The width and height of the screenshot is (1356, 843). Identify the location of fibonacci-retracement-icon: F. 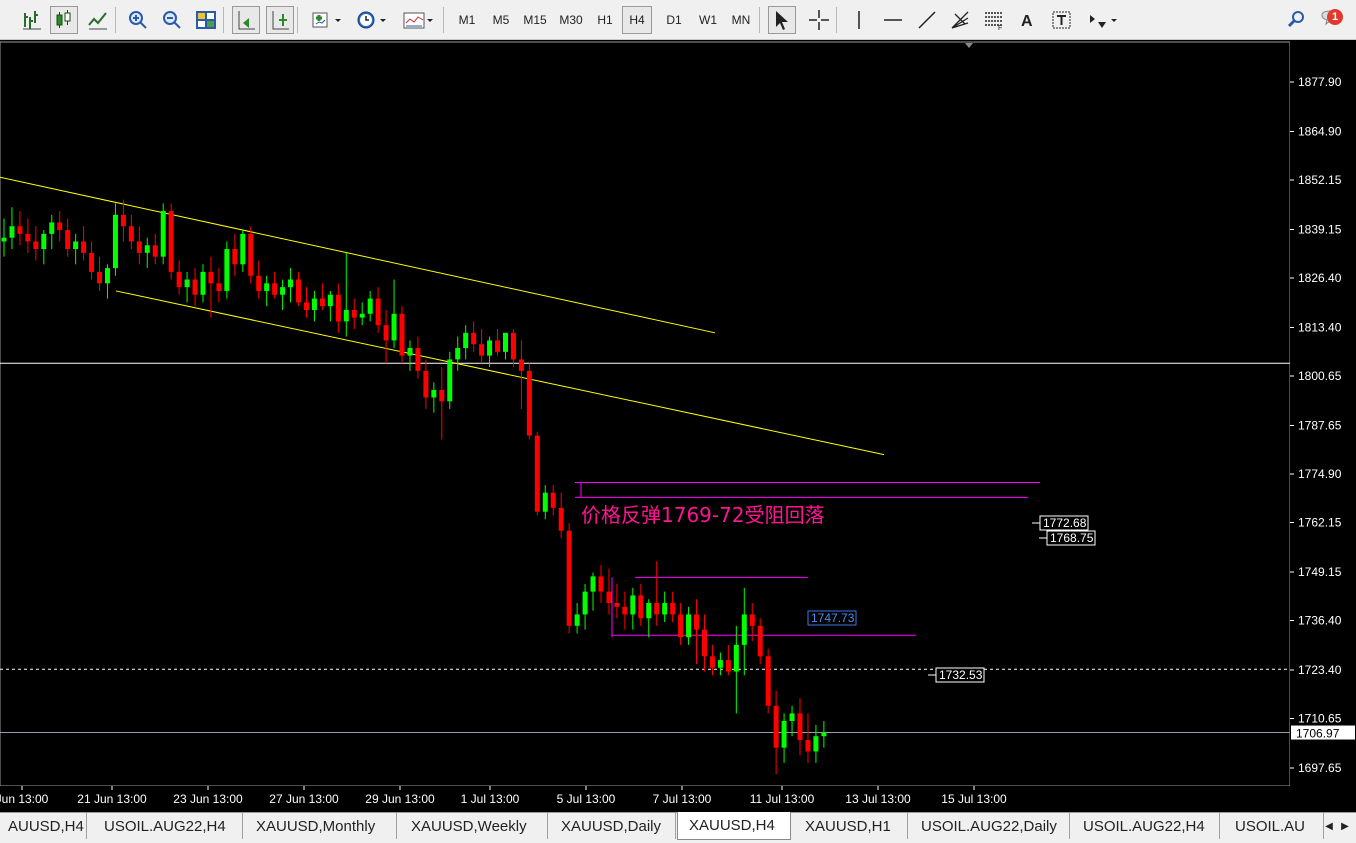
(993, 21).